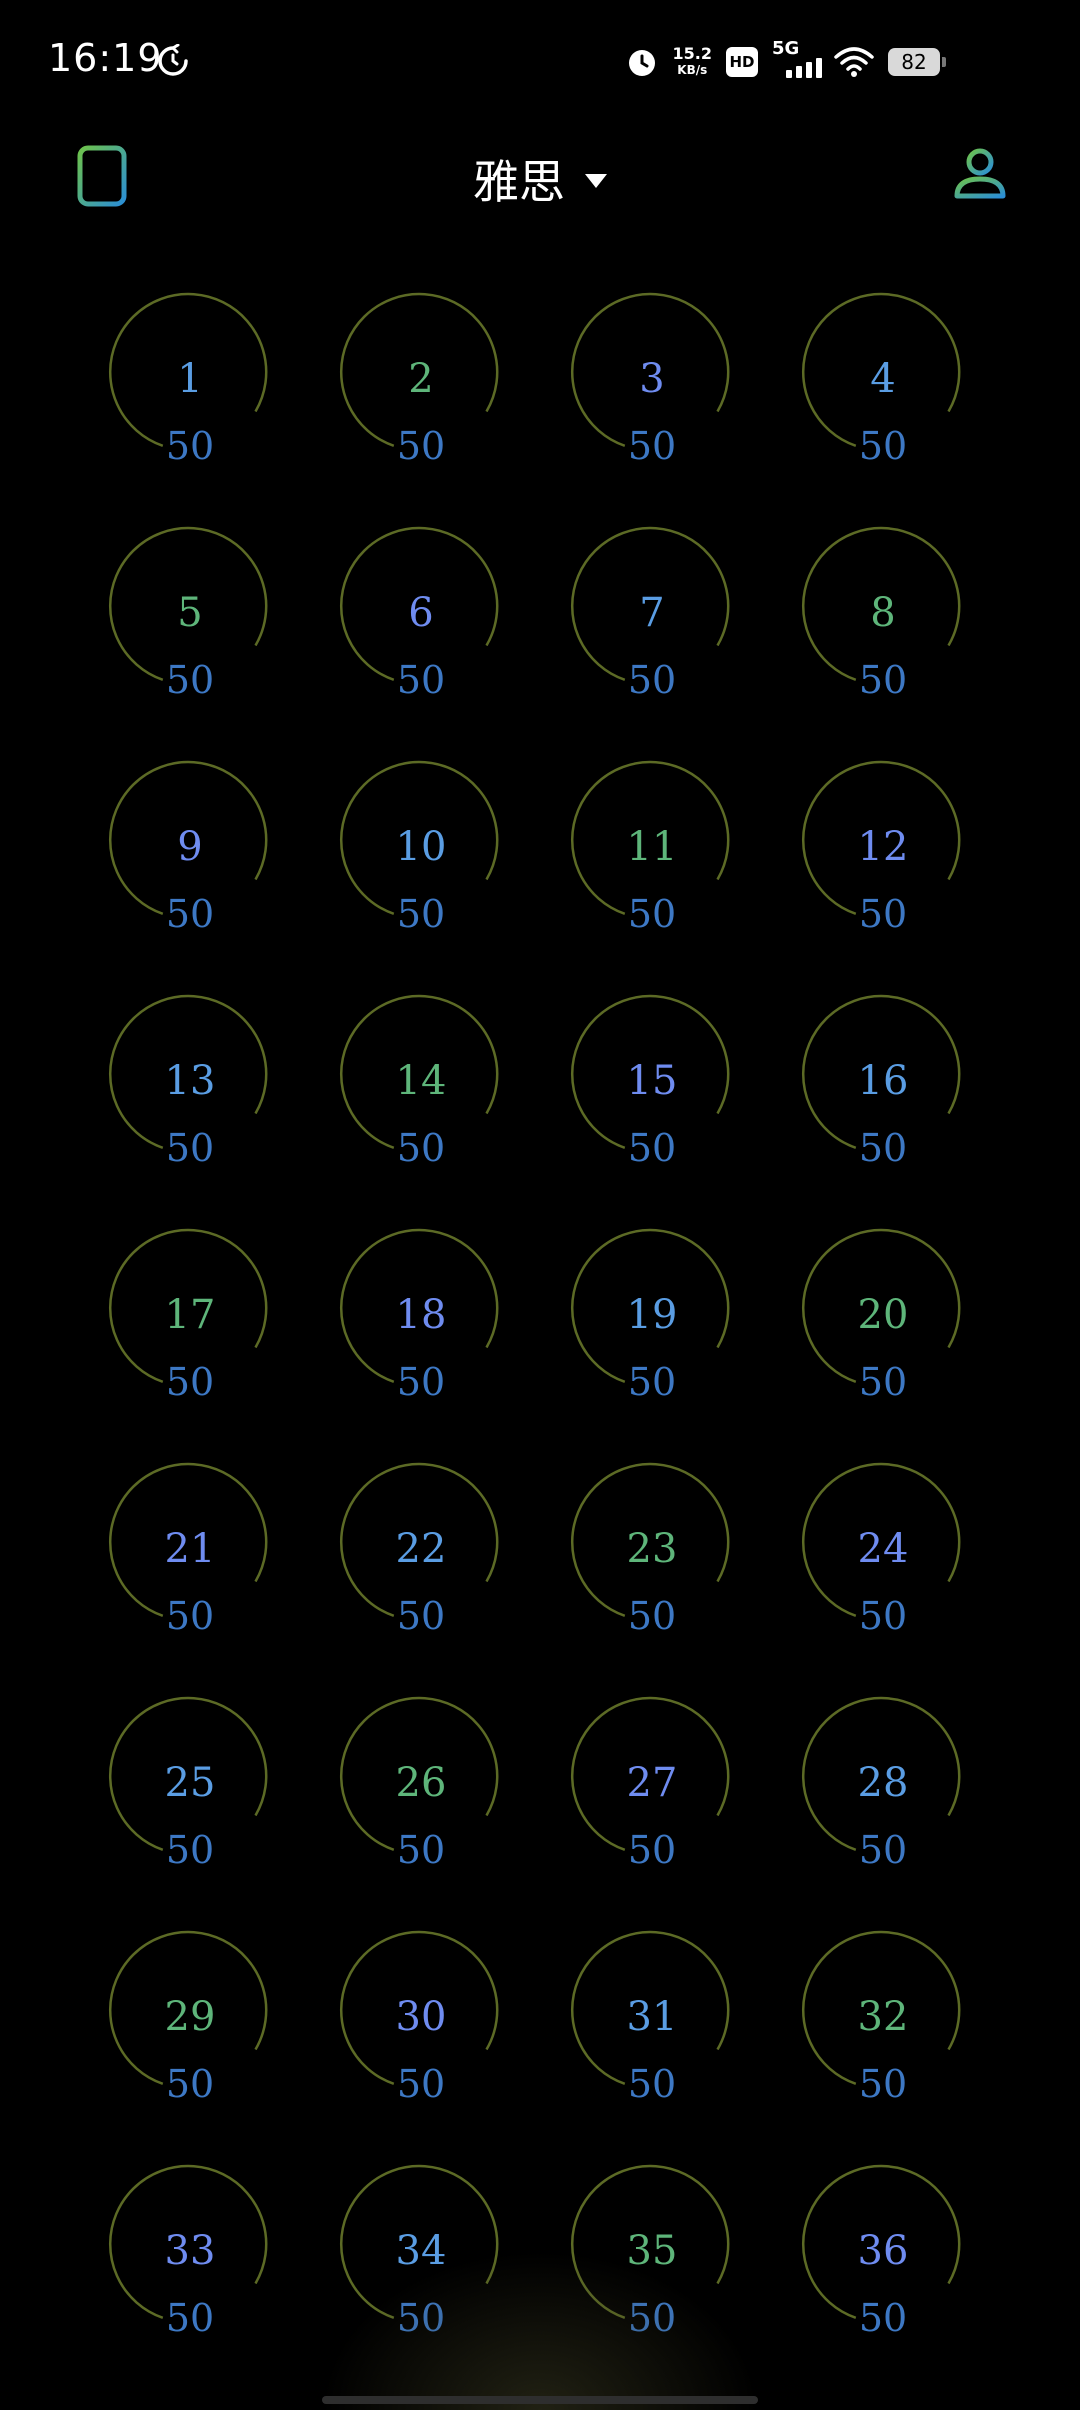  Describe the element at coordinates (878, 2017) in the screenshot. I see `unit-tile: 32 50` at that location.